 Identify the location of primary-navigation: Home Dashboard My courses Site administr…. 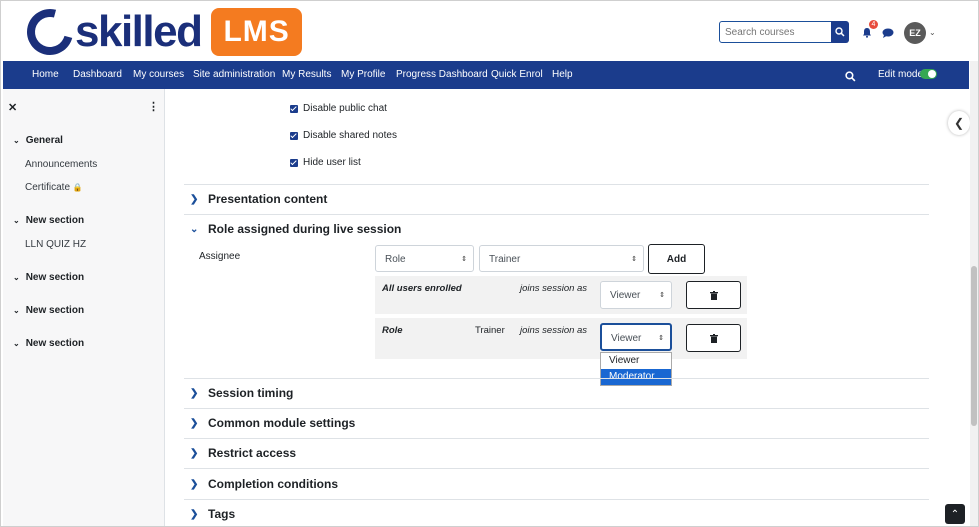
(486, 75).